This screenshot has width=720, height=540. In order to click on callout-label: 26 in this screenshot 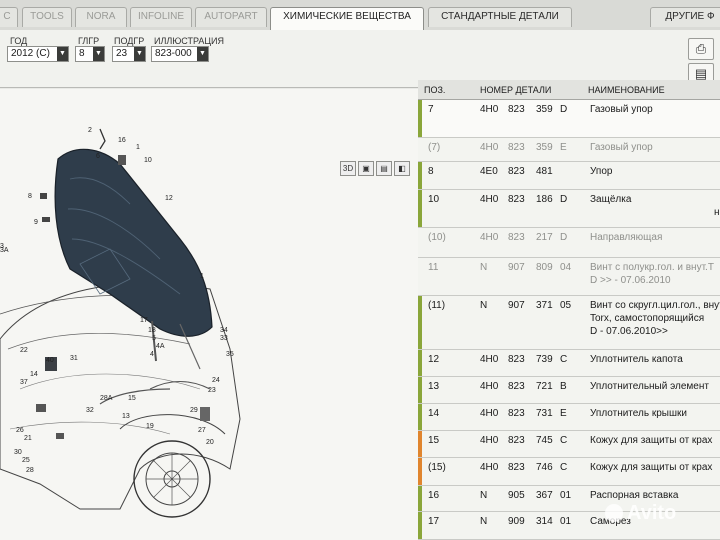, I will do `click(20, 430)`.